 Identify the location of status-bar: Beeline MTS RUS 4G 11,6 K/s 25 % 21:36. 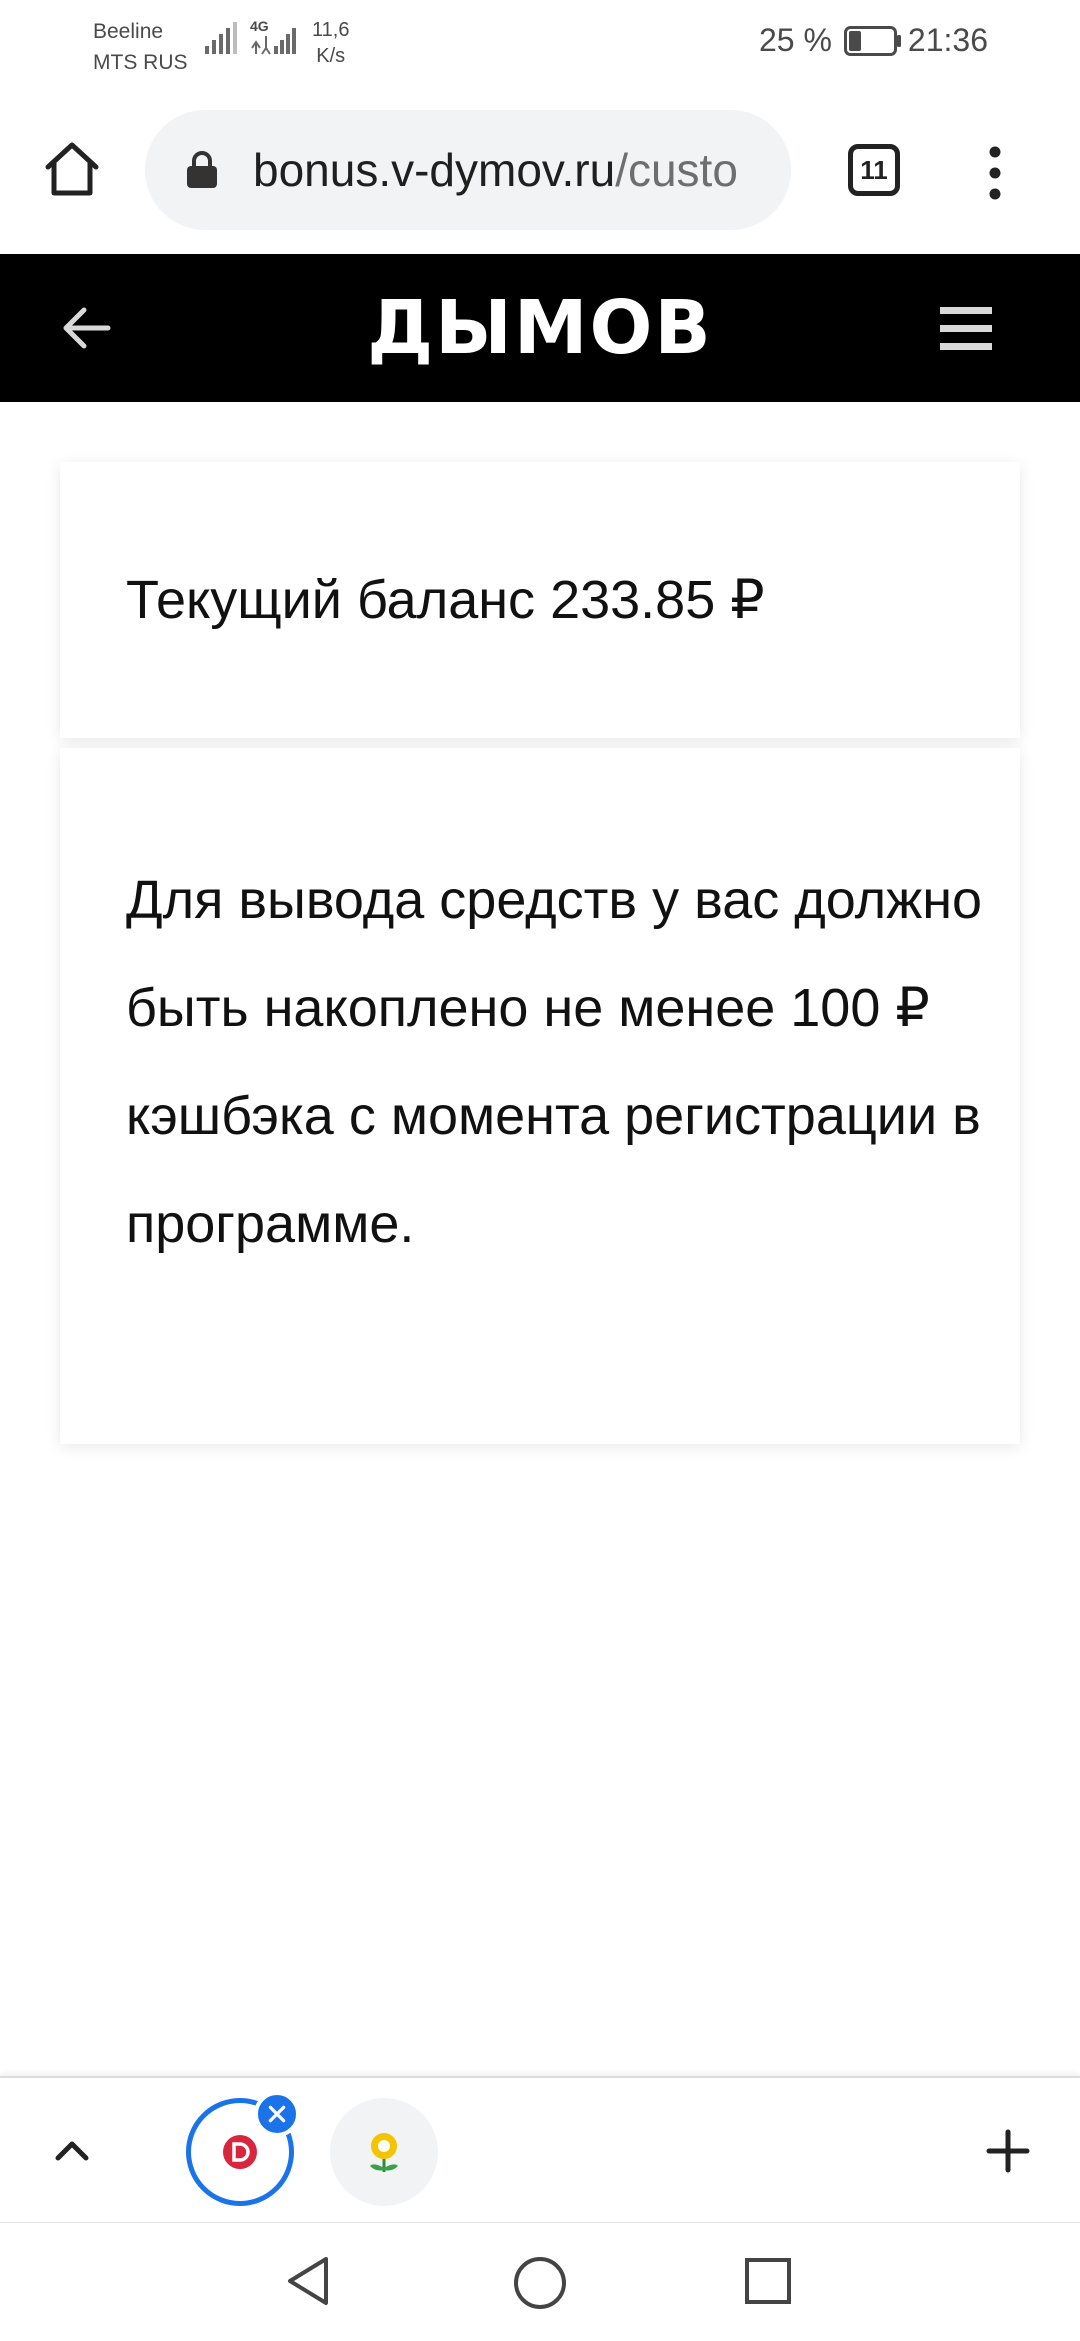
(540, 45).